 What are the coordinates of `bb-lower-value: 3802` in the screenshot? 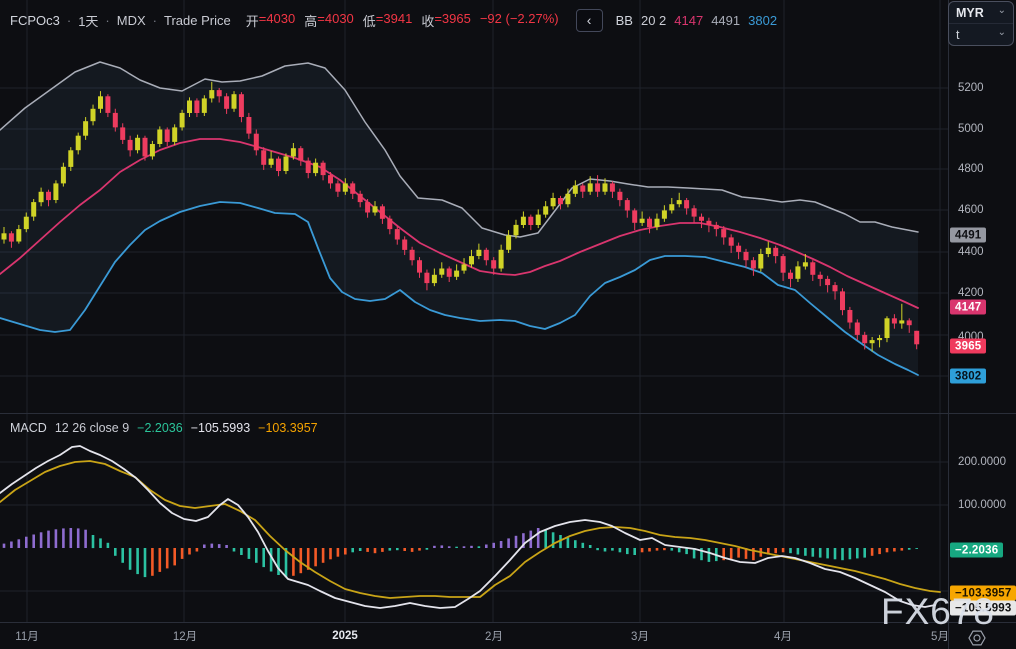 It's located at (763, 20).